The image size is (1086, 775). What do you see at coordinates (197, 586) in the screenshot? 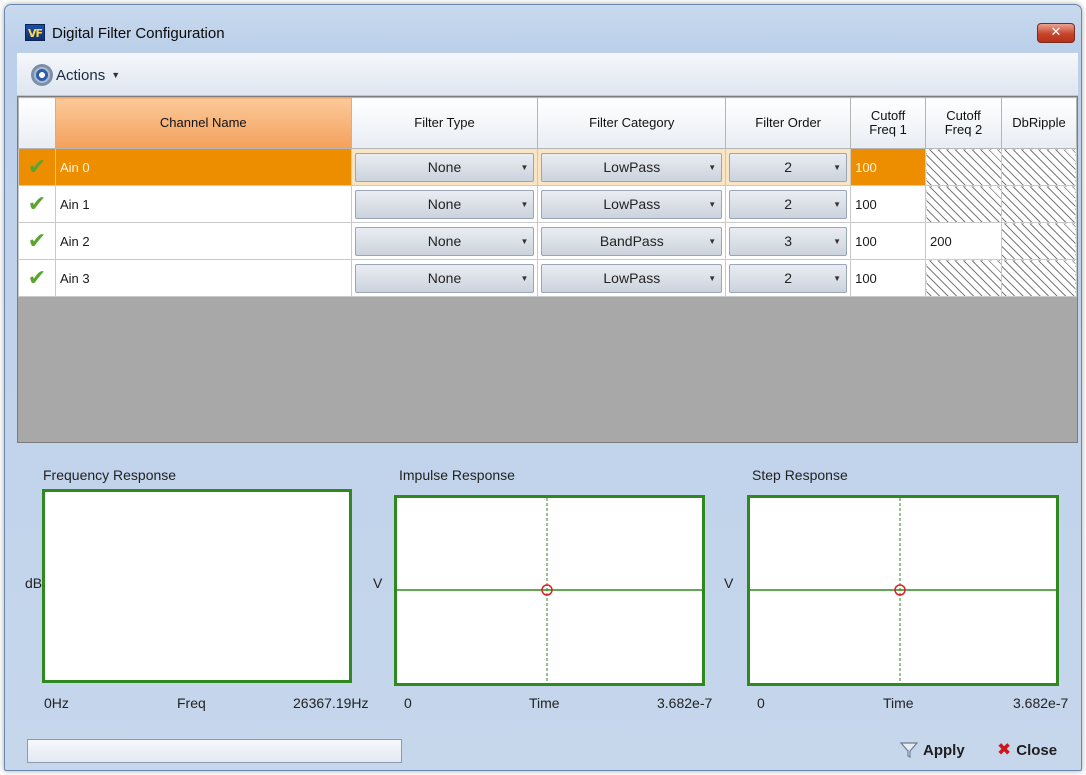
I see `frequency-response-plot` at bounding box center [197, 586].